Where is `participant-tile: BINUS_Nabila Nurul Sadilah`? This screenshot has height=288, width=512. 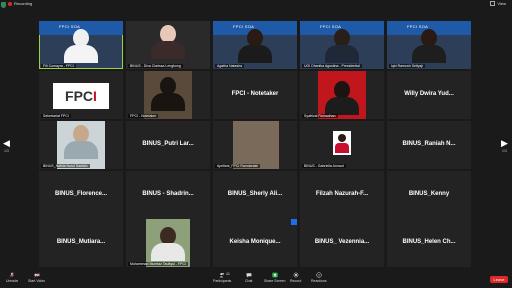 participant-tile: BINUS_Nabila Nurul Sadilah is located at coordinates (81, 145).